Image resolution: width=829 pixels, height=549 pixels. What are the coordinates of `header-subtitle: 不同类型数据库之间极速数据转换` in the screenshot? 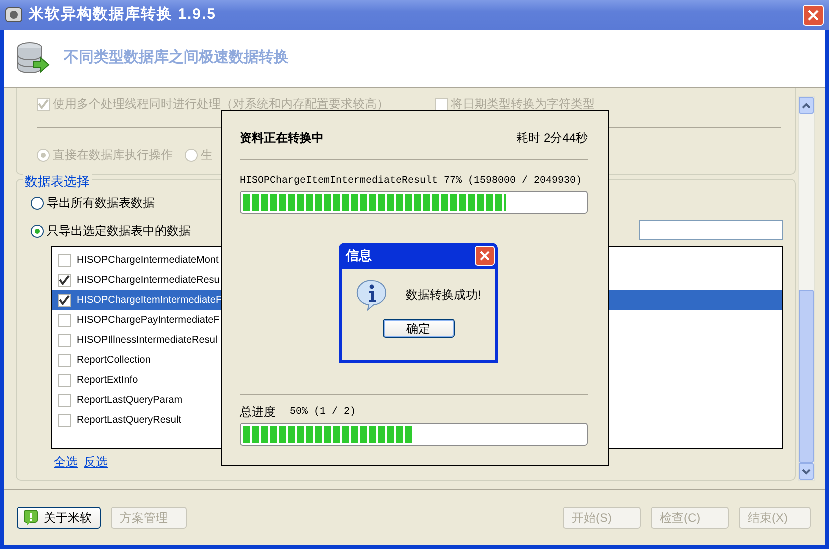 It's located at (176, 58).